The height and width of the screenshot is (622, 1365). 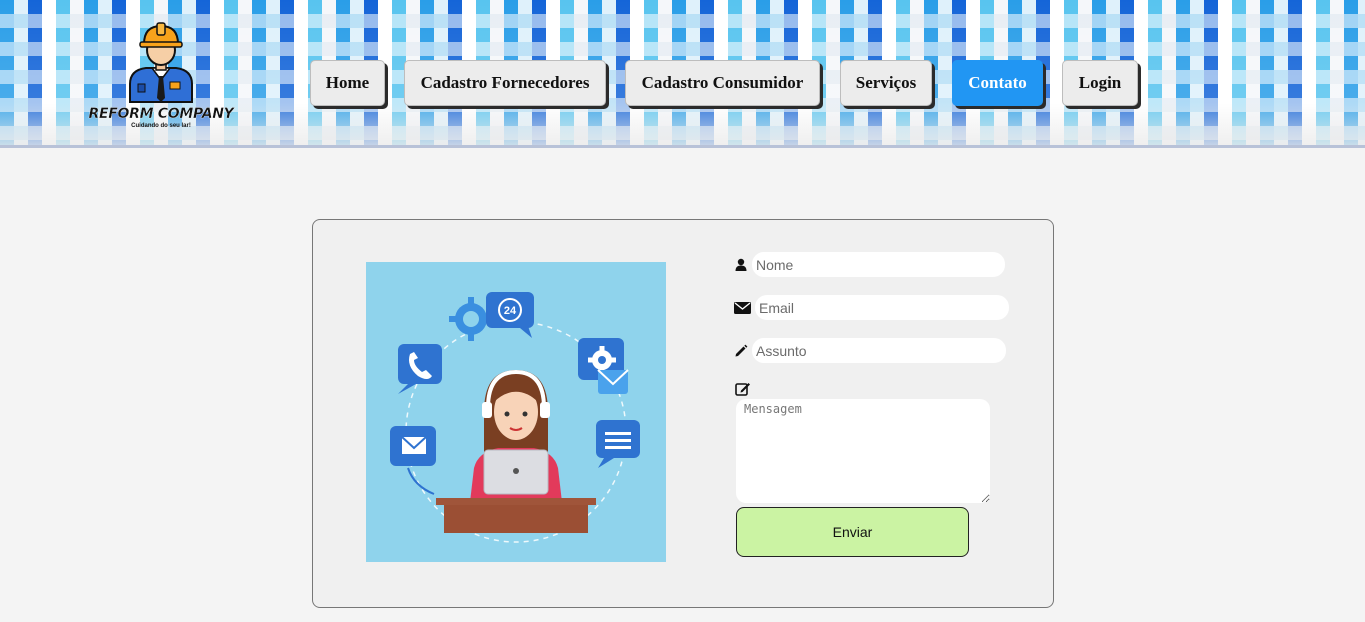 I want to click on agent-figure, so click(x=516, y=435).